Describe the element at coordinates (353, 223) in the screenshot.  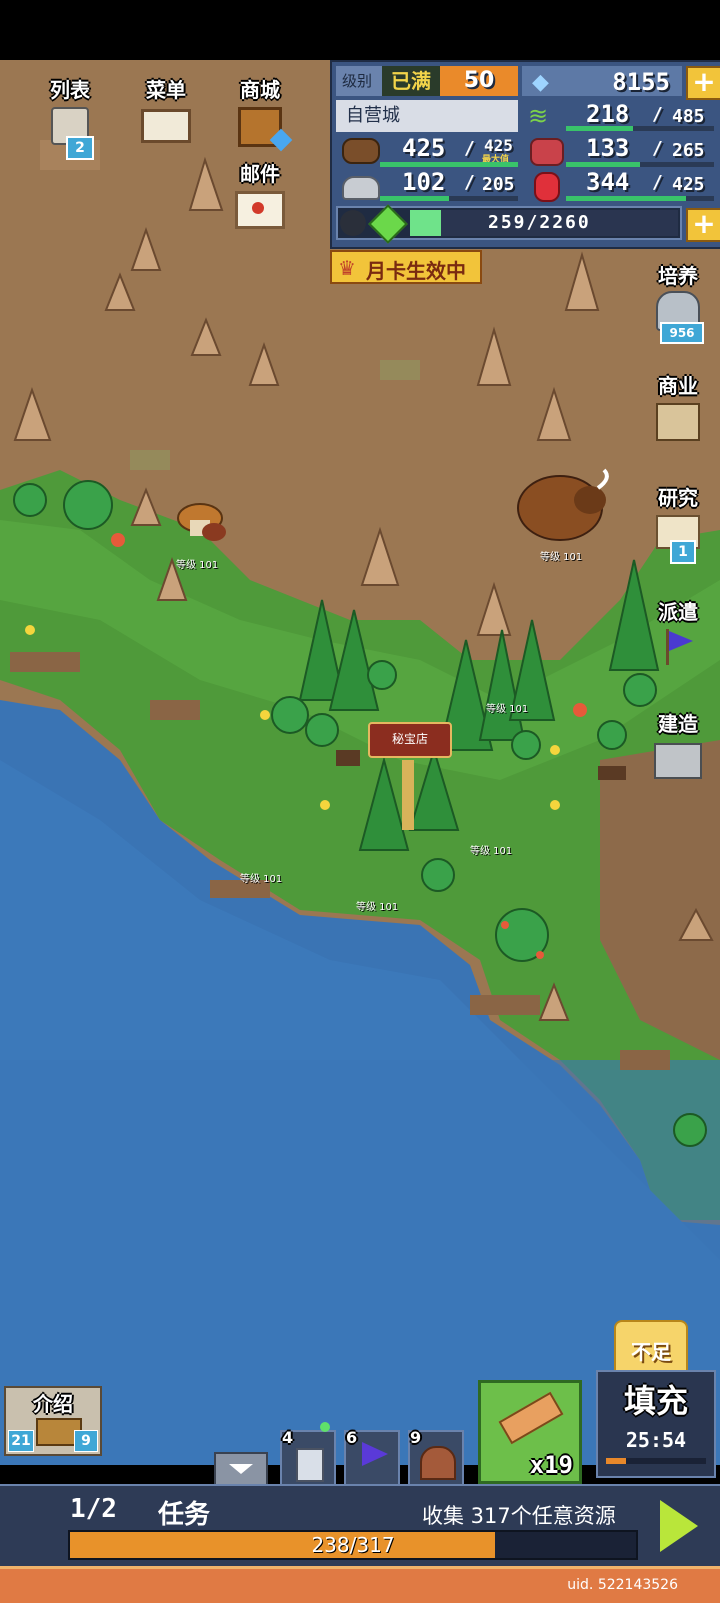
I see `dark-orb-icon` at that location.